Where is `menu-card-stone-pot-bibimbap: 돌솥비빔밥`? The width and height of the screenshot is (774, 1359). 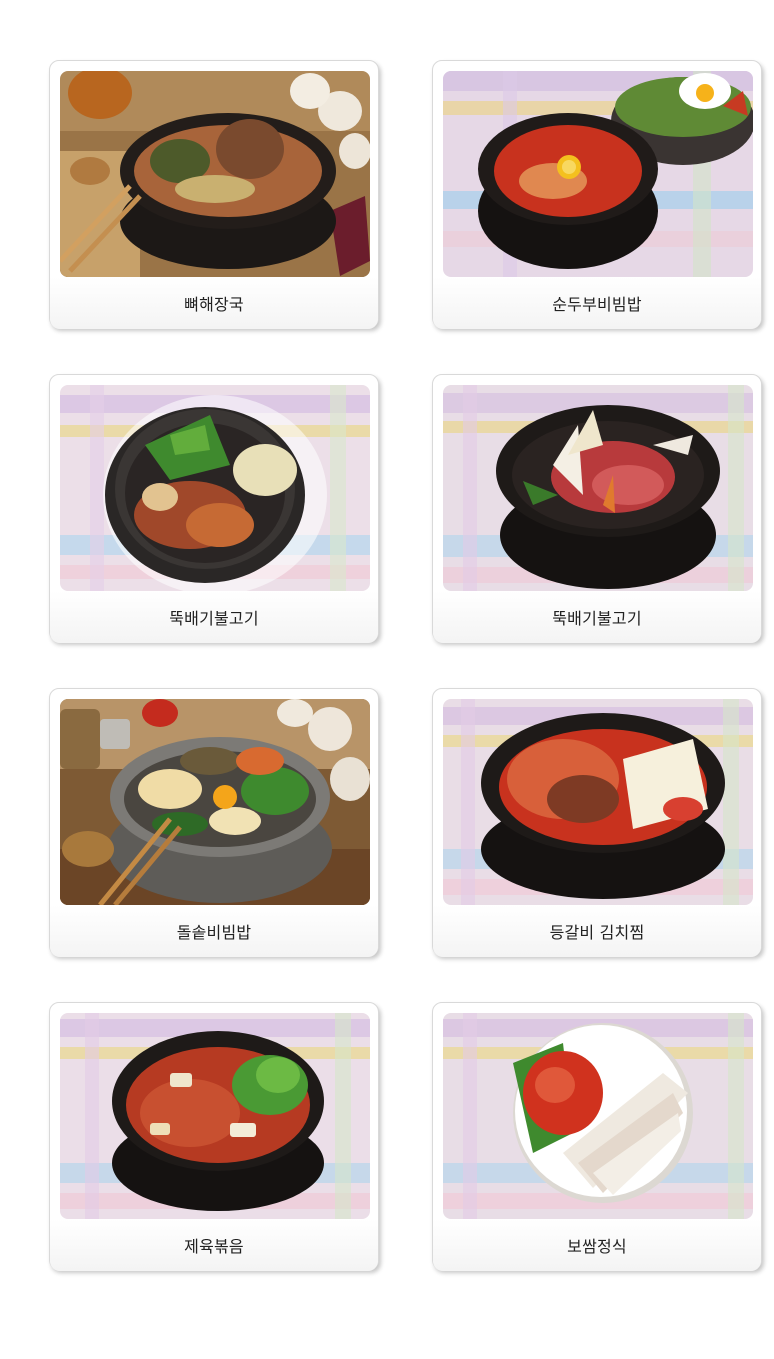
menu-card-stone-pot-bibimbap: 돌솥비빔밥 is located at coordinates (214, 822).